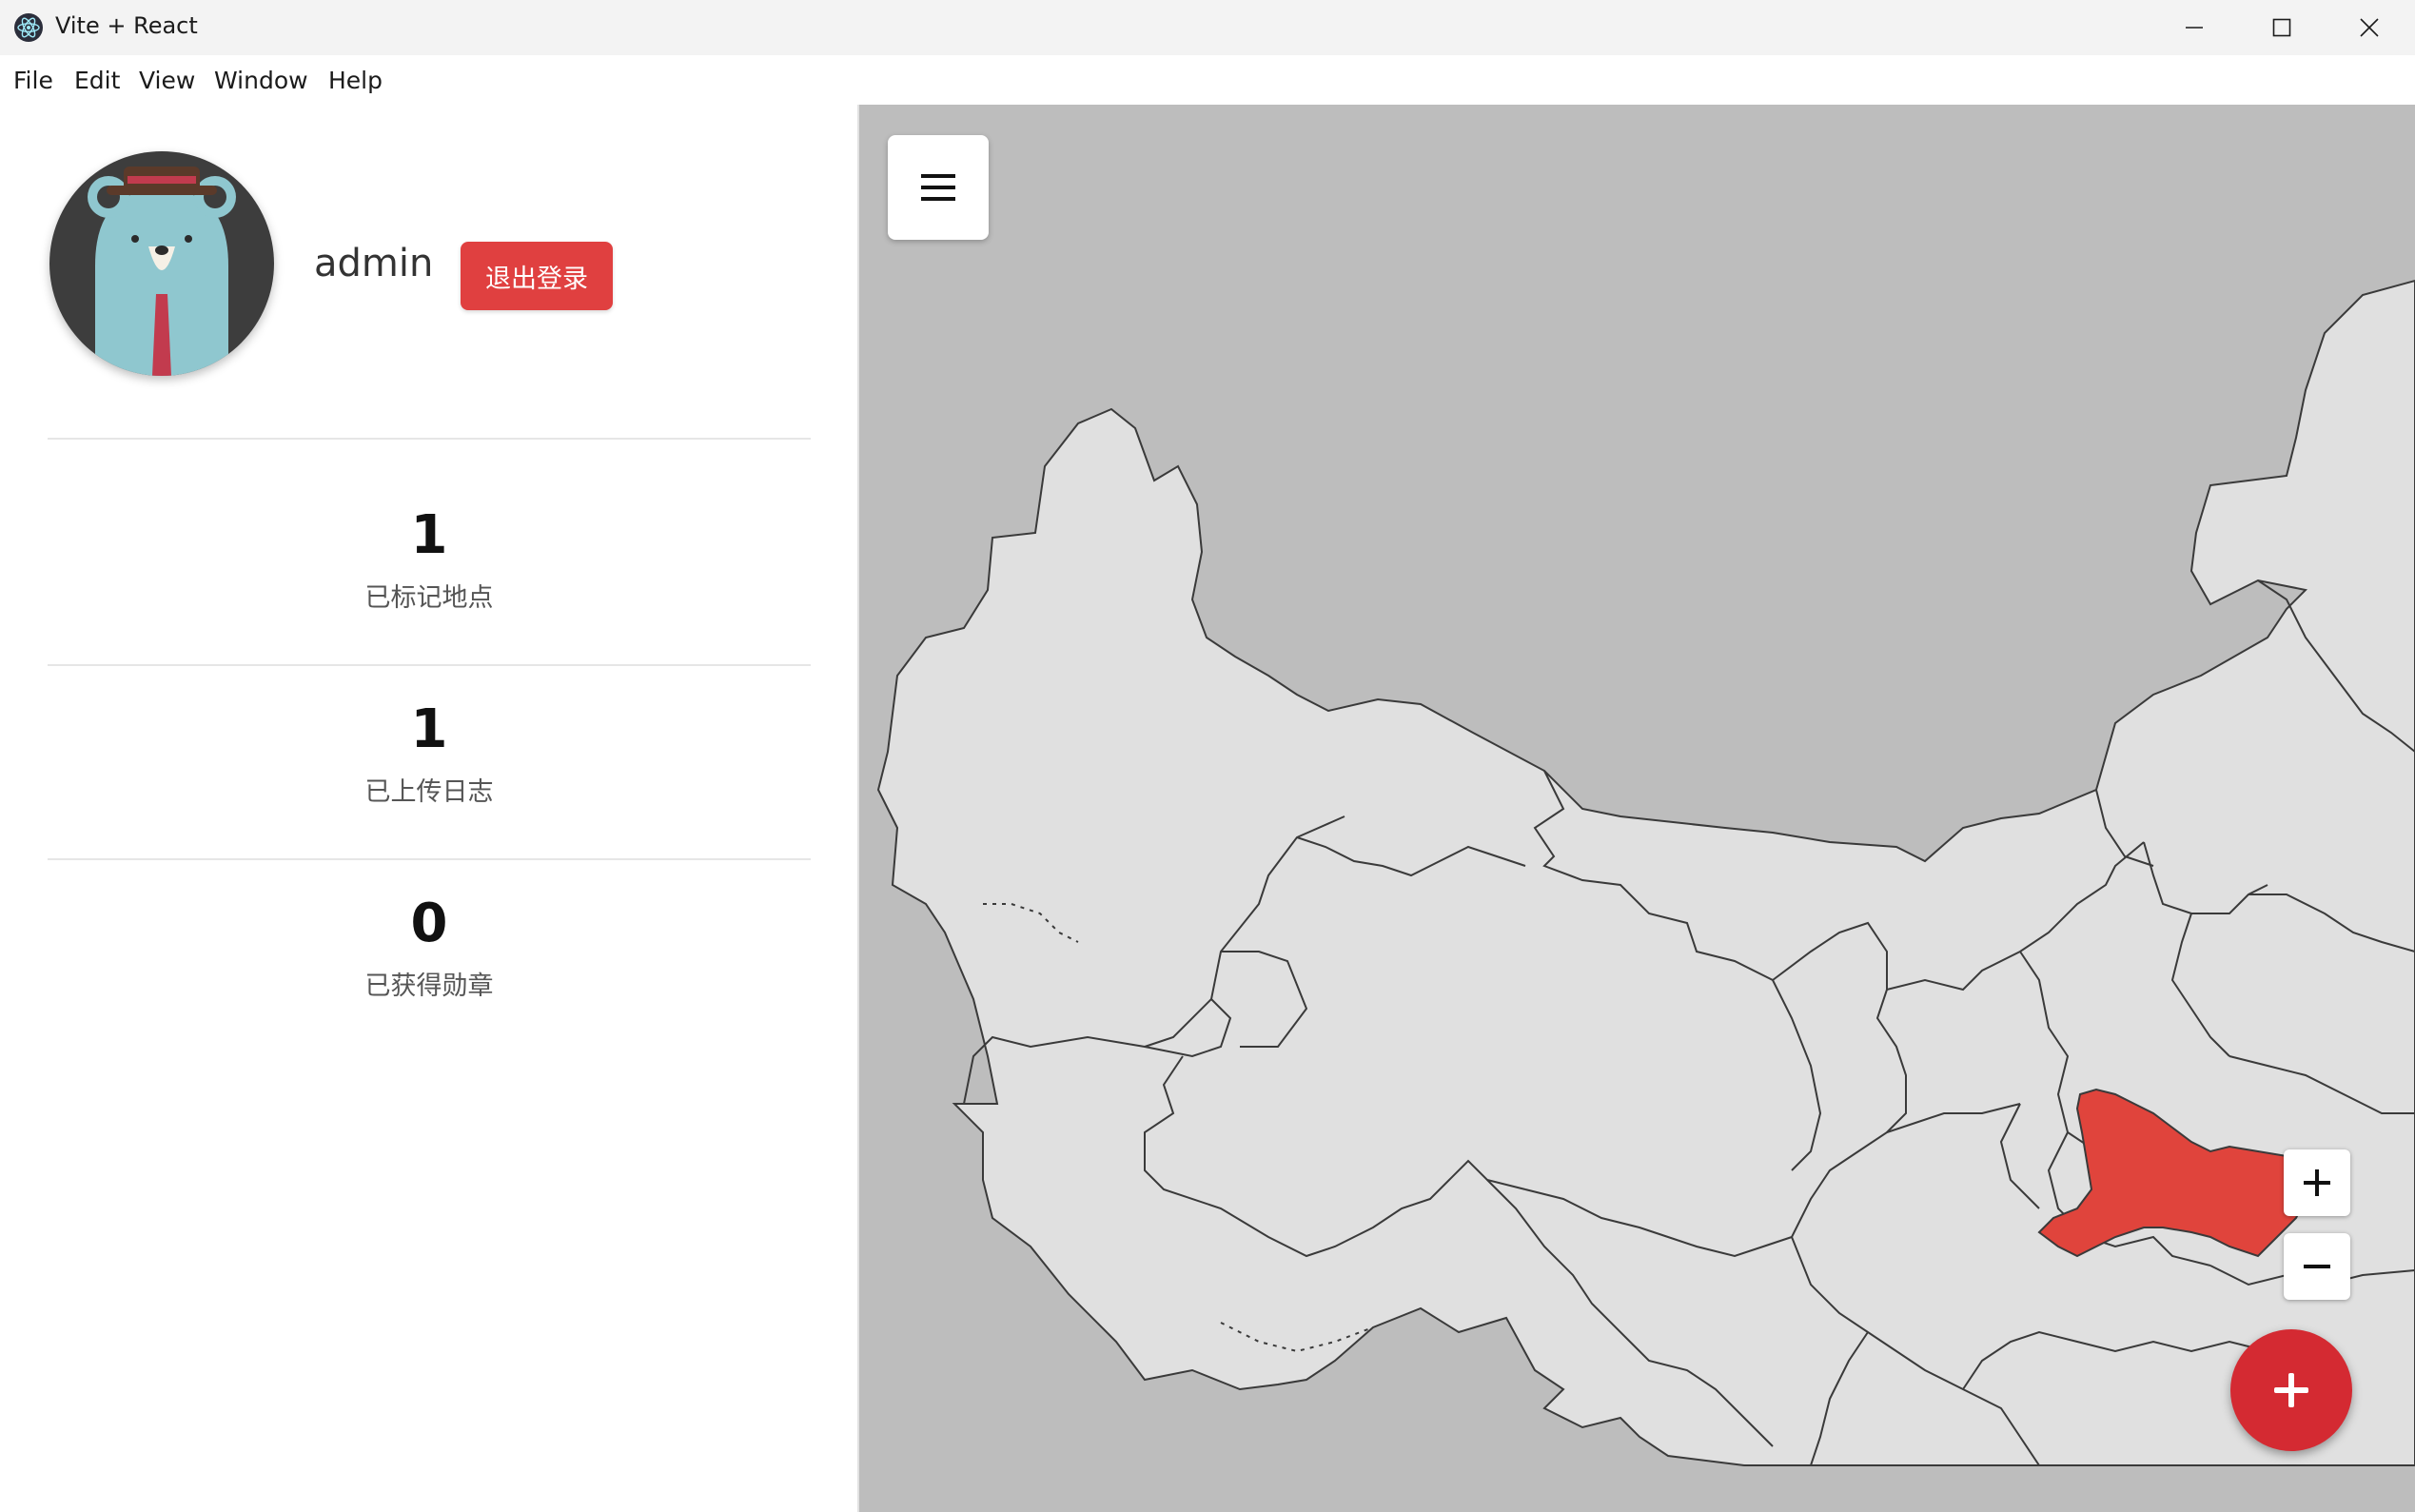 The height and width of the screenshot is (1512, 2415). What do you see at coordinates (429, 598) in the screenshot?
I see `stat-label: 已标记地点` at bounding box center [429, 598].